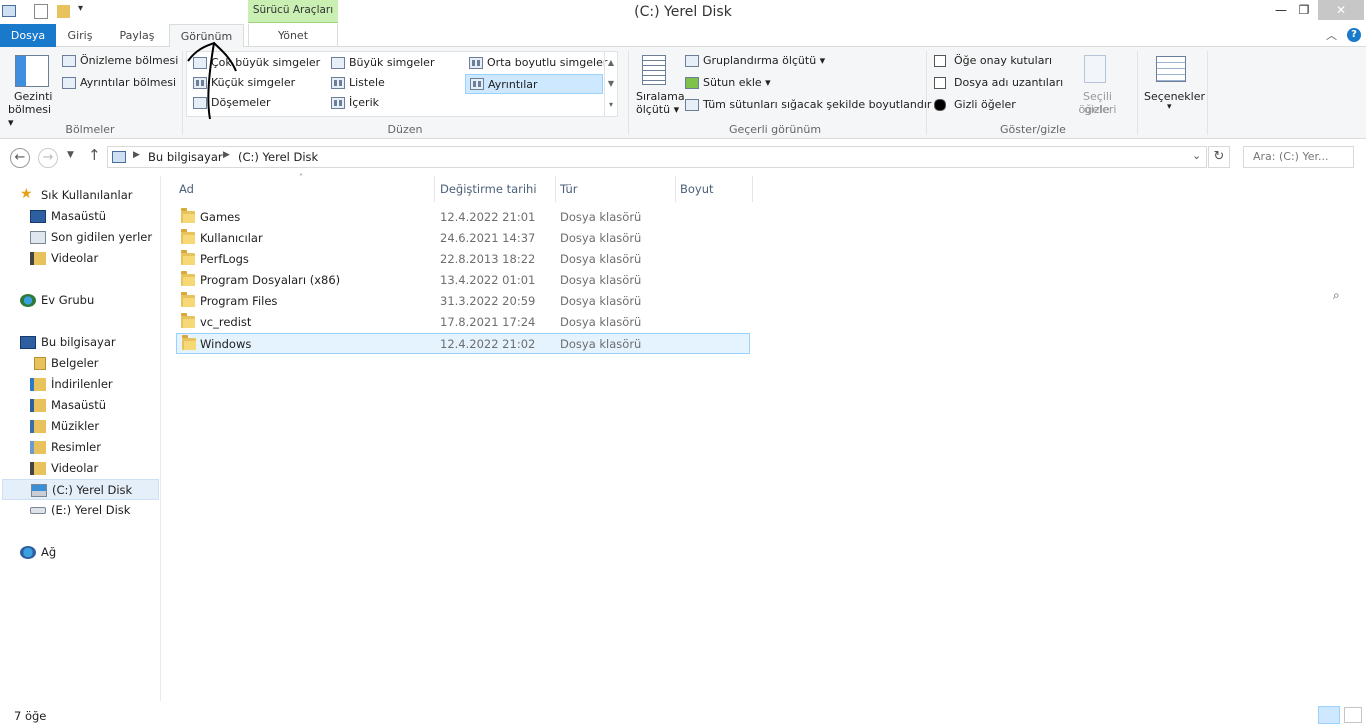 The image size is (1366, 725). Describe the element at coordinates (79, 363) in the screenshot. I see `nav-documents: Belgeler` at that location.